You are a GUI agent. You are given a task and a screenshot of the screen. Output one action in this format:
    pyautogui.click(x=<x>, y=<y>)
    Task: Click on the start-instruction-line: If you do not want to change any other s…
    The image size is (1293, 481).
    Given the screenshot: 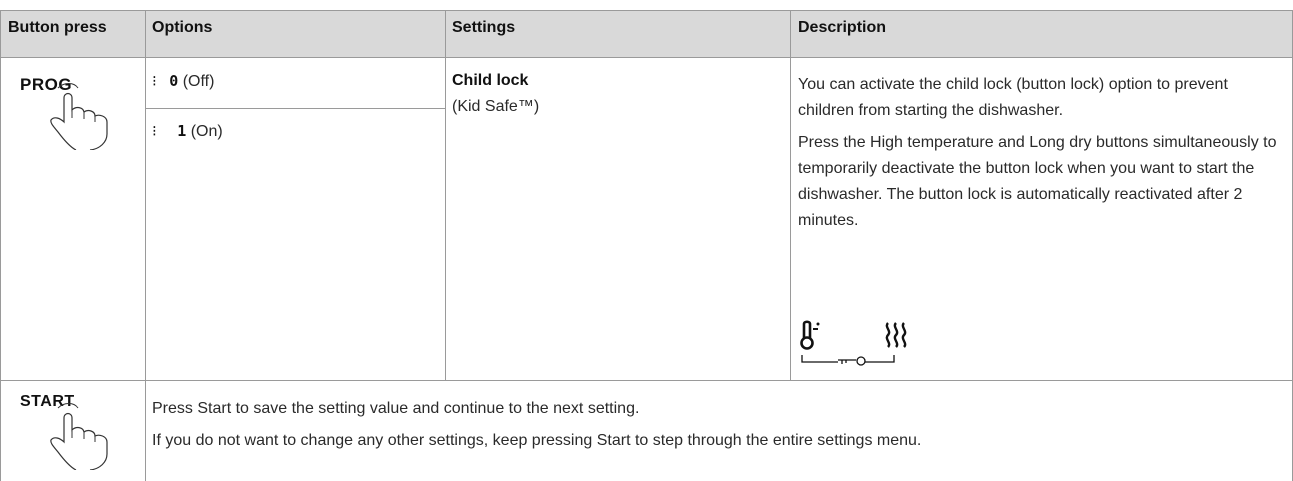 What is the action you would take?
    pyautogui.click(x=537, y=440)
    